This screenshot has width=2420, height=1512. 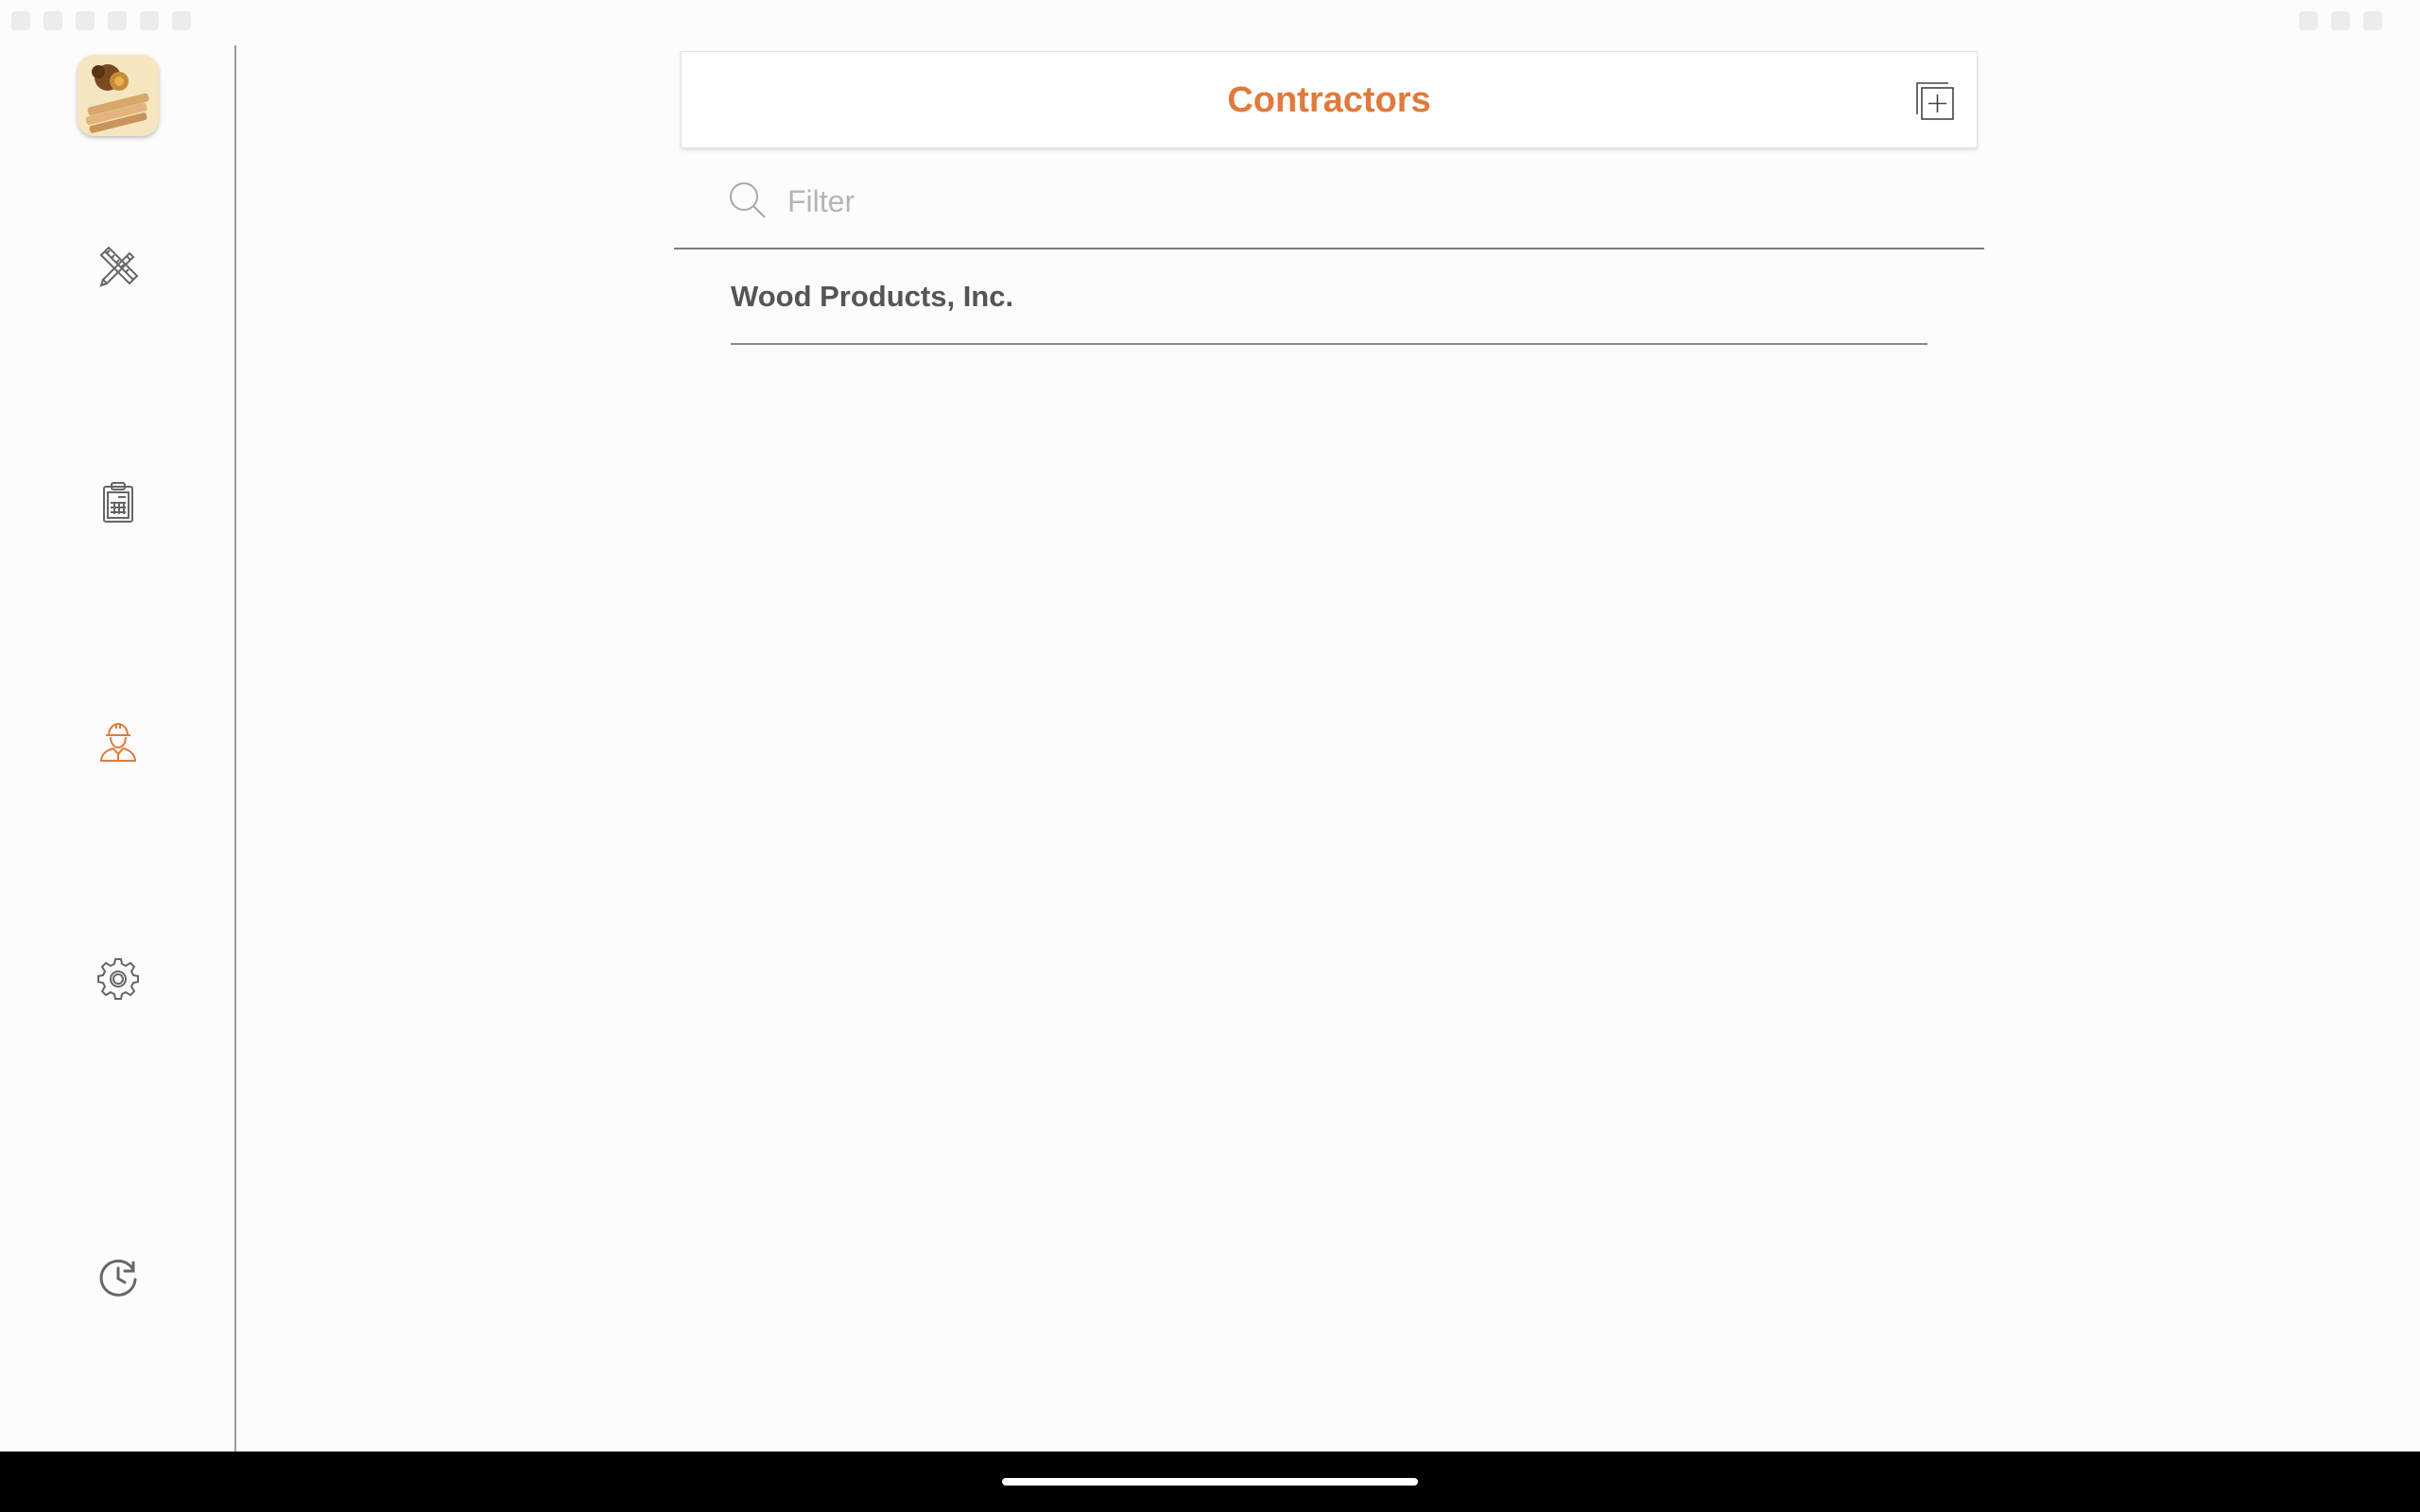 I want to click on sidebar, so click(x=118, y=748).